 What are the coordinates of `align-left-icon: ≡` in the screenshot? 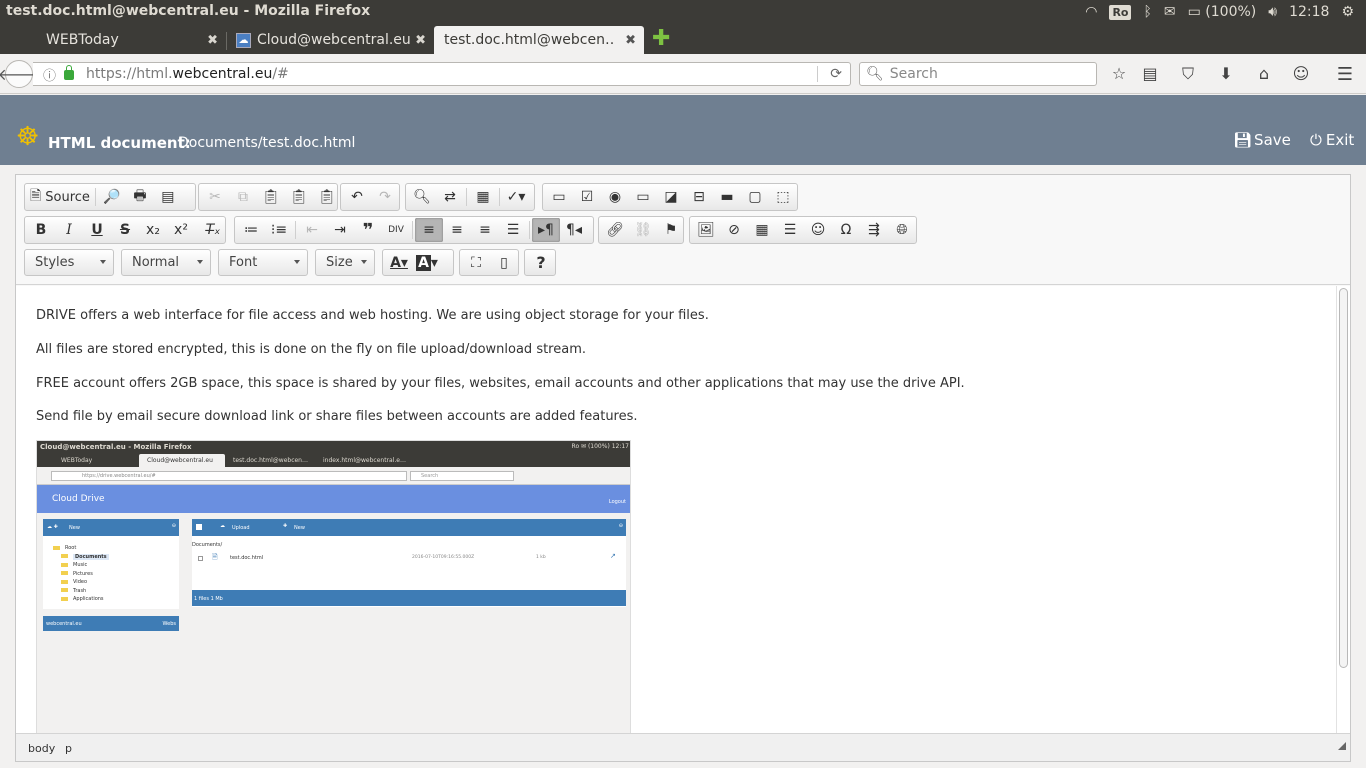 It's located at (429, 230).